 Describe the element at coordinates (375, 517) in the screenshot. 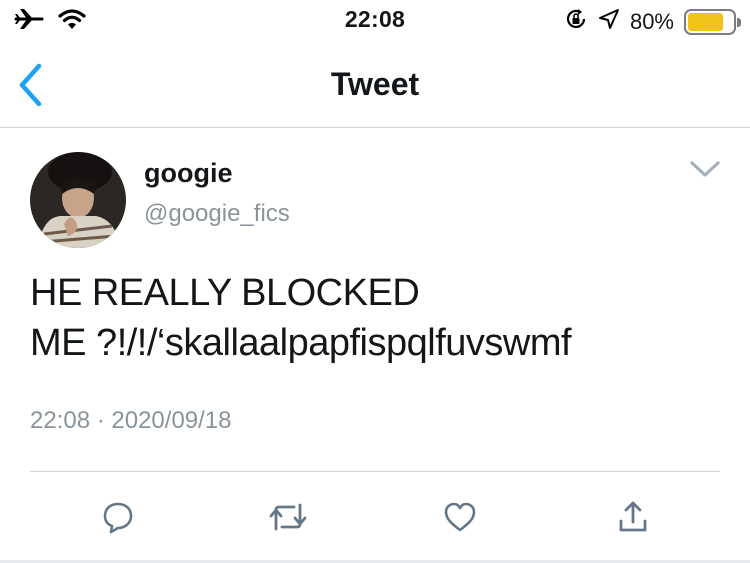

I see `tweet-action-bar` at that location.